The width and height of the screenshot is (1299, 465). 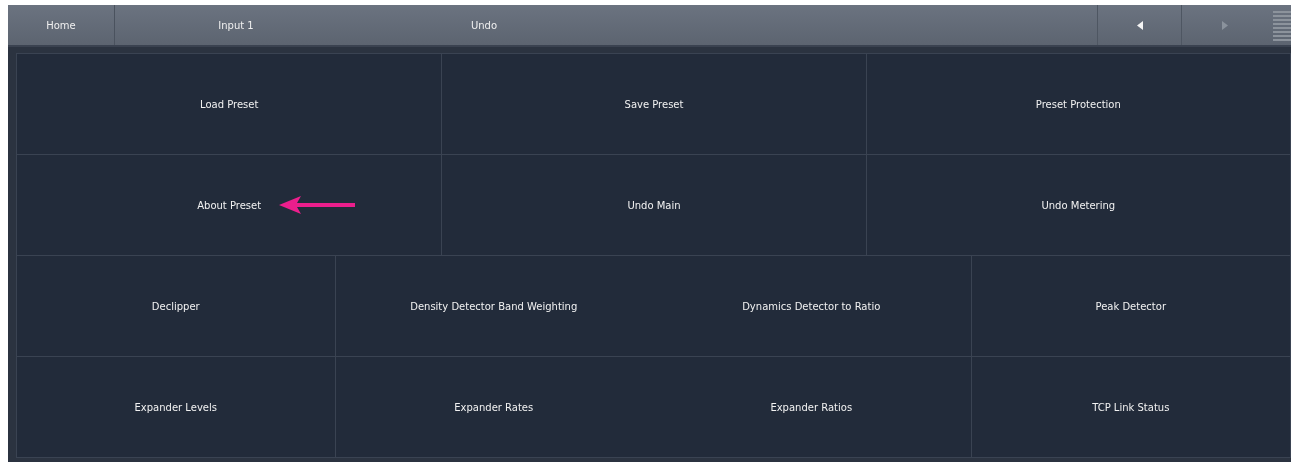 What do you see at coordinates (236, 25) in the screenshot?
I see `breadcrumb: Input 1` at bounding box center [236, 25].